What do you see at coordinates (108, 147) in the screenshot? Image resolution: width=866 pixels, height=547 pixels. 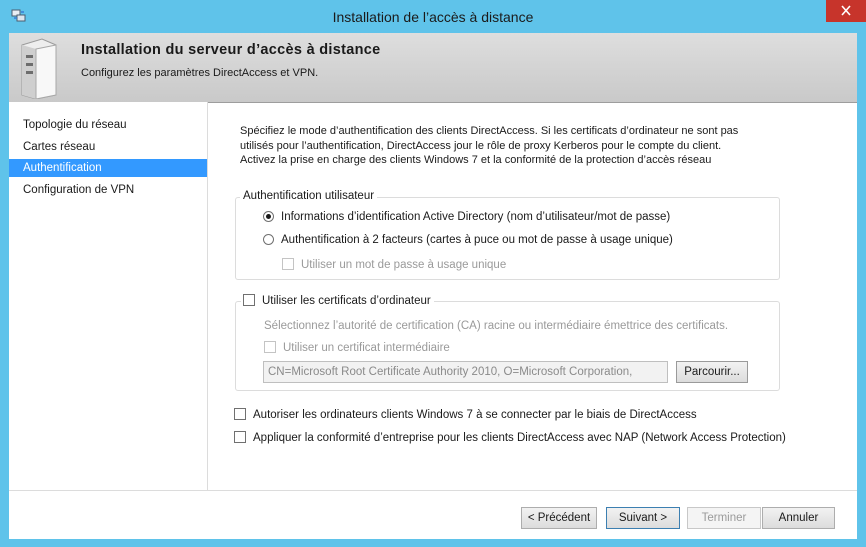 I see `nav-item-network-cards: Cartes réseau` at bounding box center [108, 147].